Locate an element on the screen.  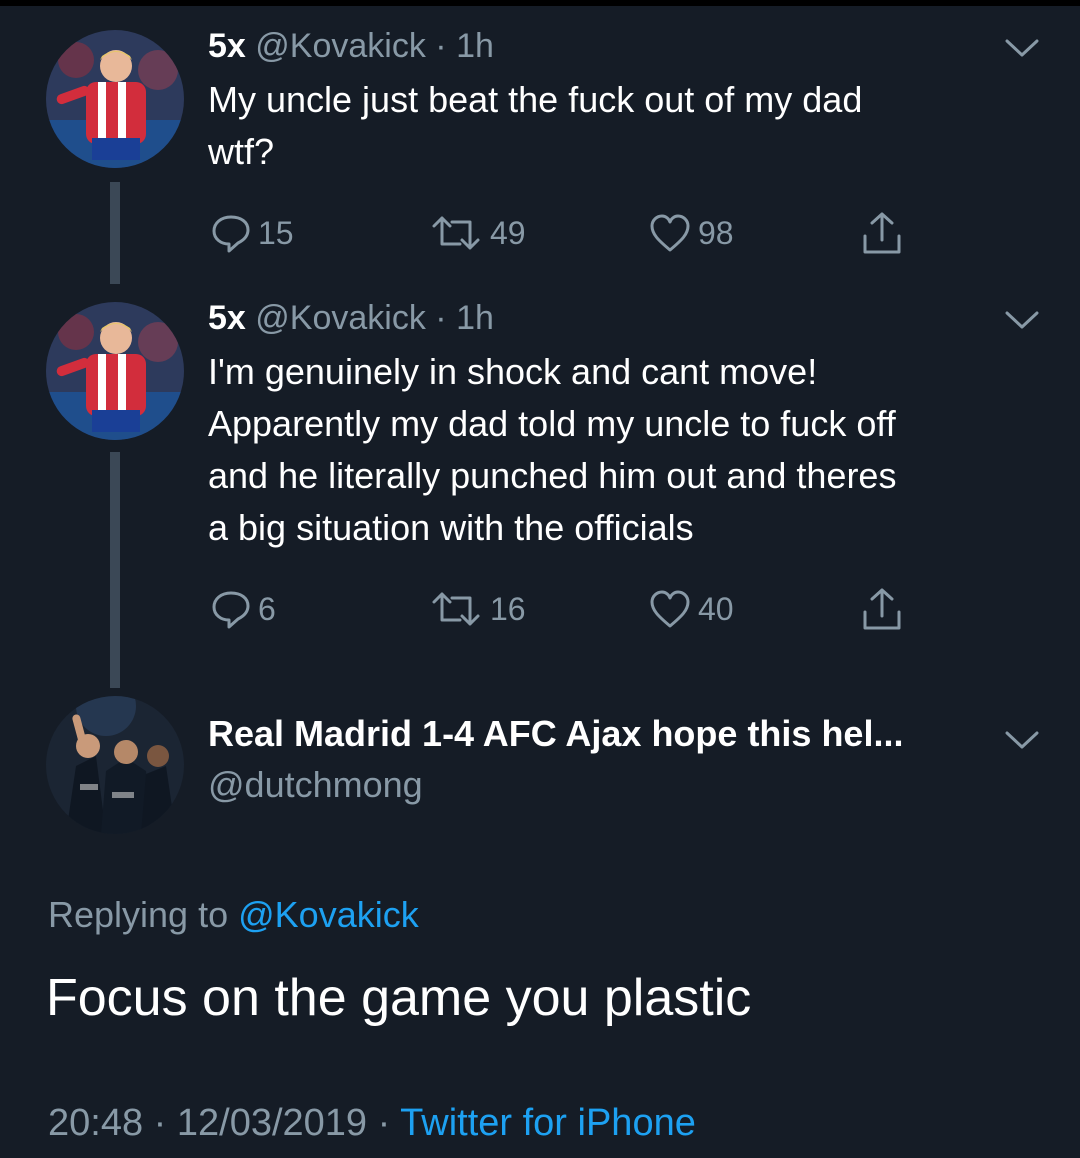
tweet-text-line: a big situation with the officials is located at coordinates (451, 527).